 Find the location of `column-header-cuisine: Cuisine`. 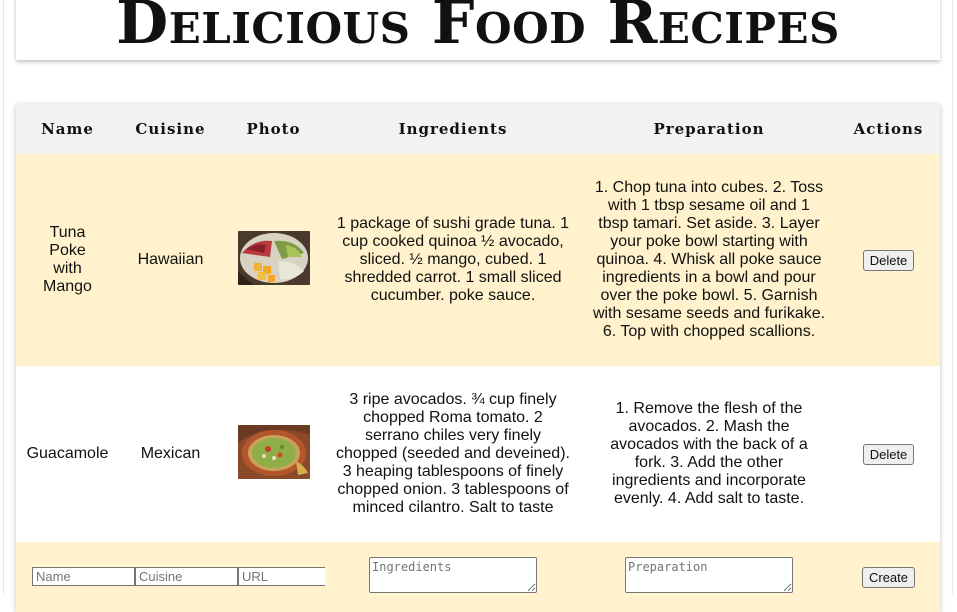

column-header-cuisine: Cuisine is located at coordinates (170, 129).